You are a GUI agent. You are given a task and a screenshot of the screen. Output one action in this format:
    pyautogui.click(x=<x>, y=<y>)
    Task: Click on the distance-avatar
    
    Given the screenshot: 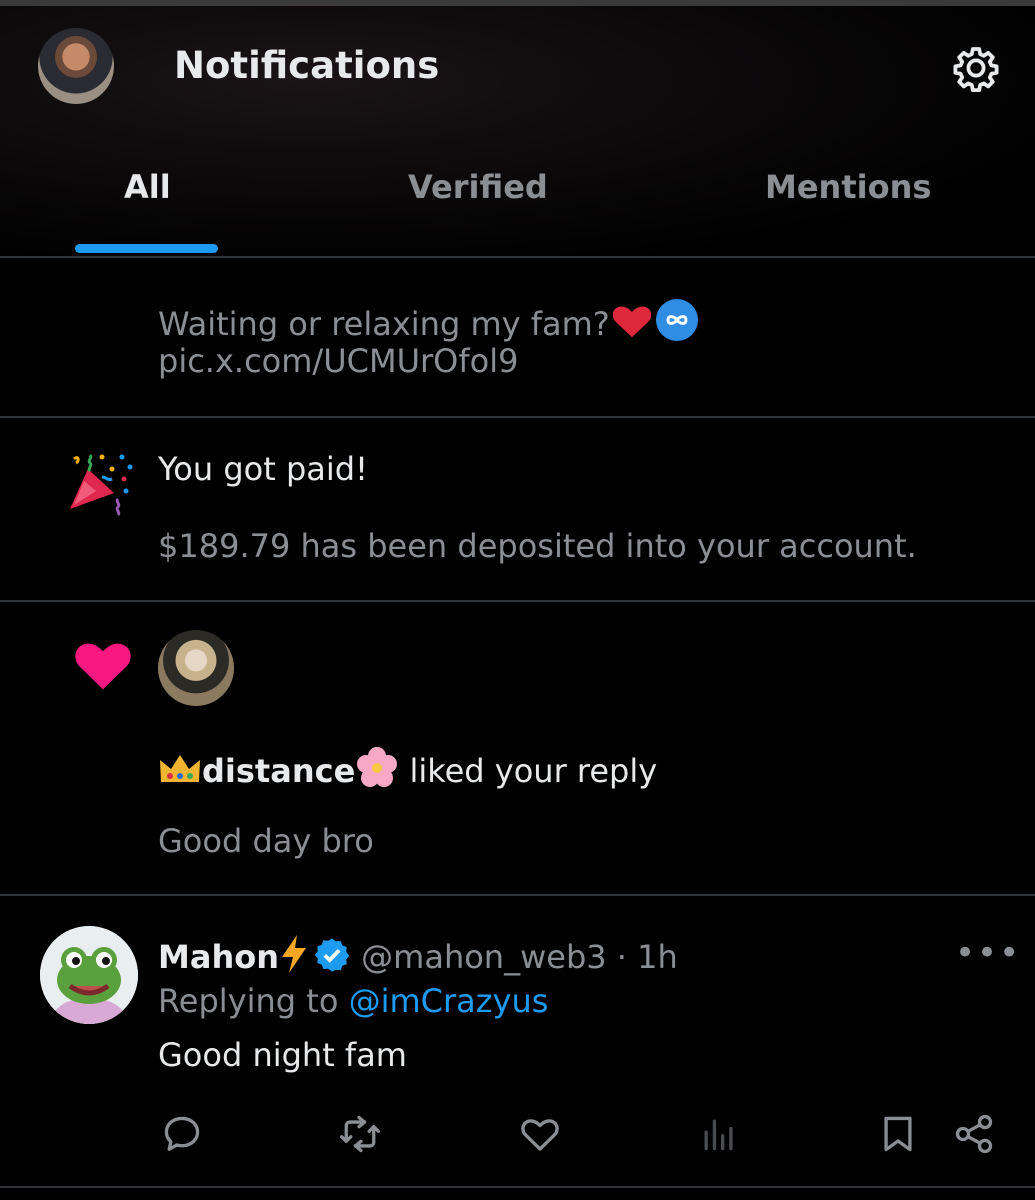 What is the action you would take?
    pyautogui.click(x=196, y=668)
    